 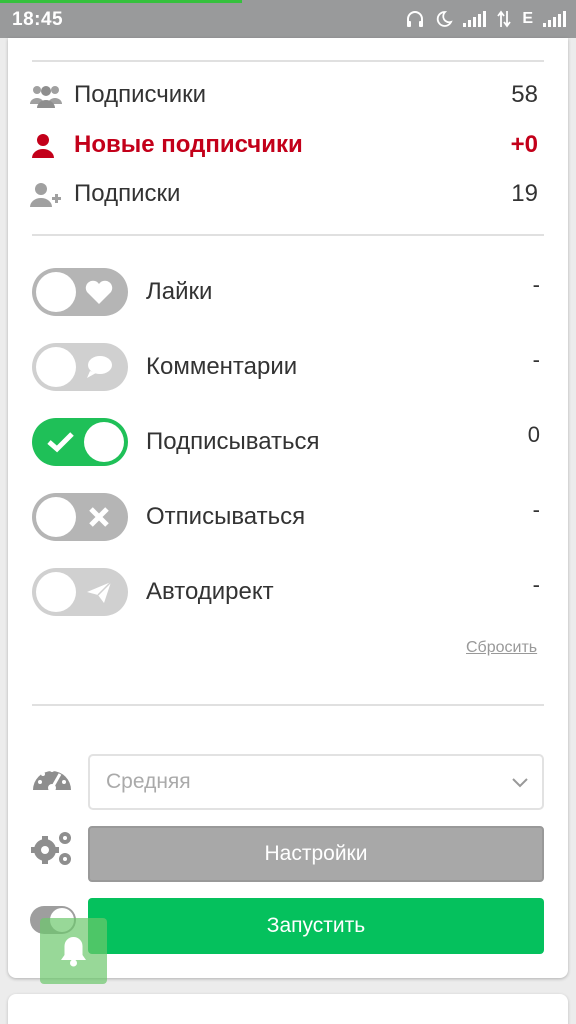 I want to click on bell-icon, so click(x=73, y=952).